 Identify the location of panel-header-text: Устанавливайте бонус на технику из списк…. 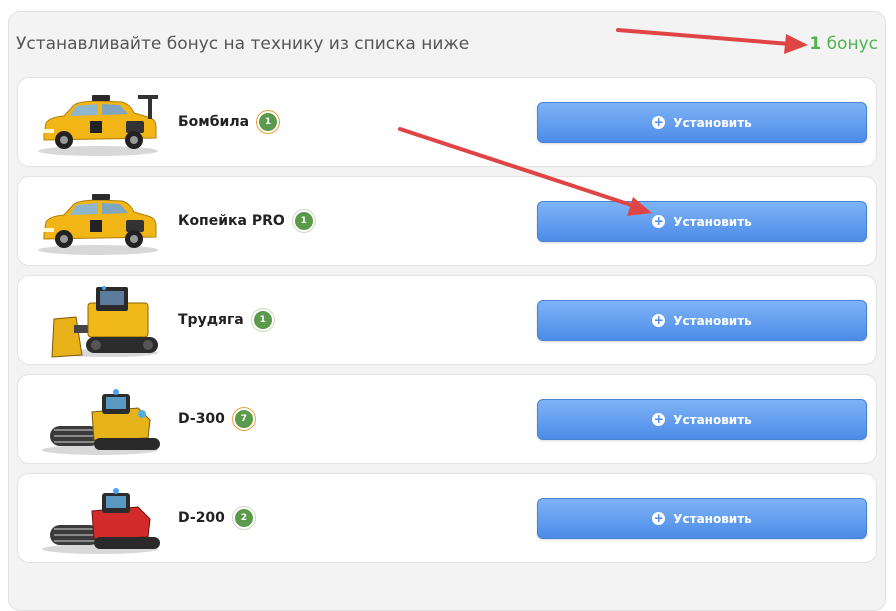
(243, 44).